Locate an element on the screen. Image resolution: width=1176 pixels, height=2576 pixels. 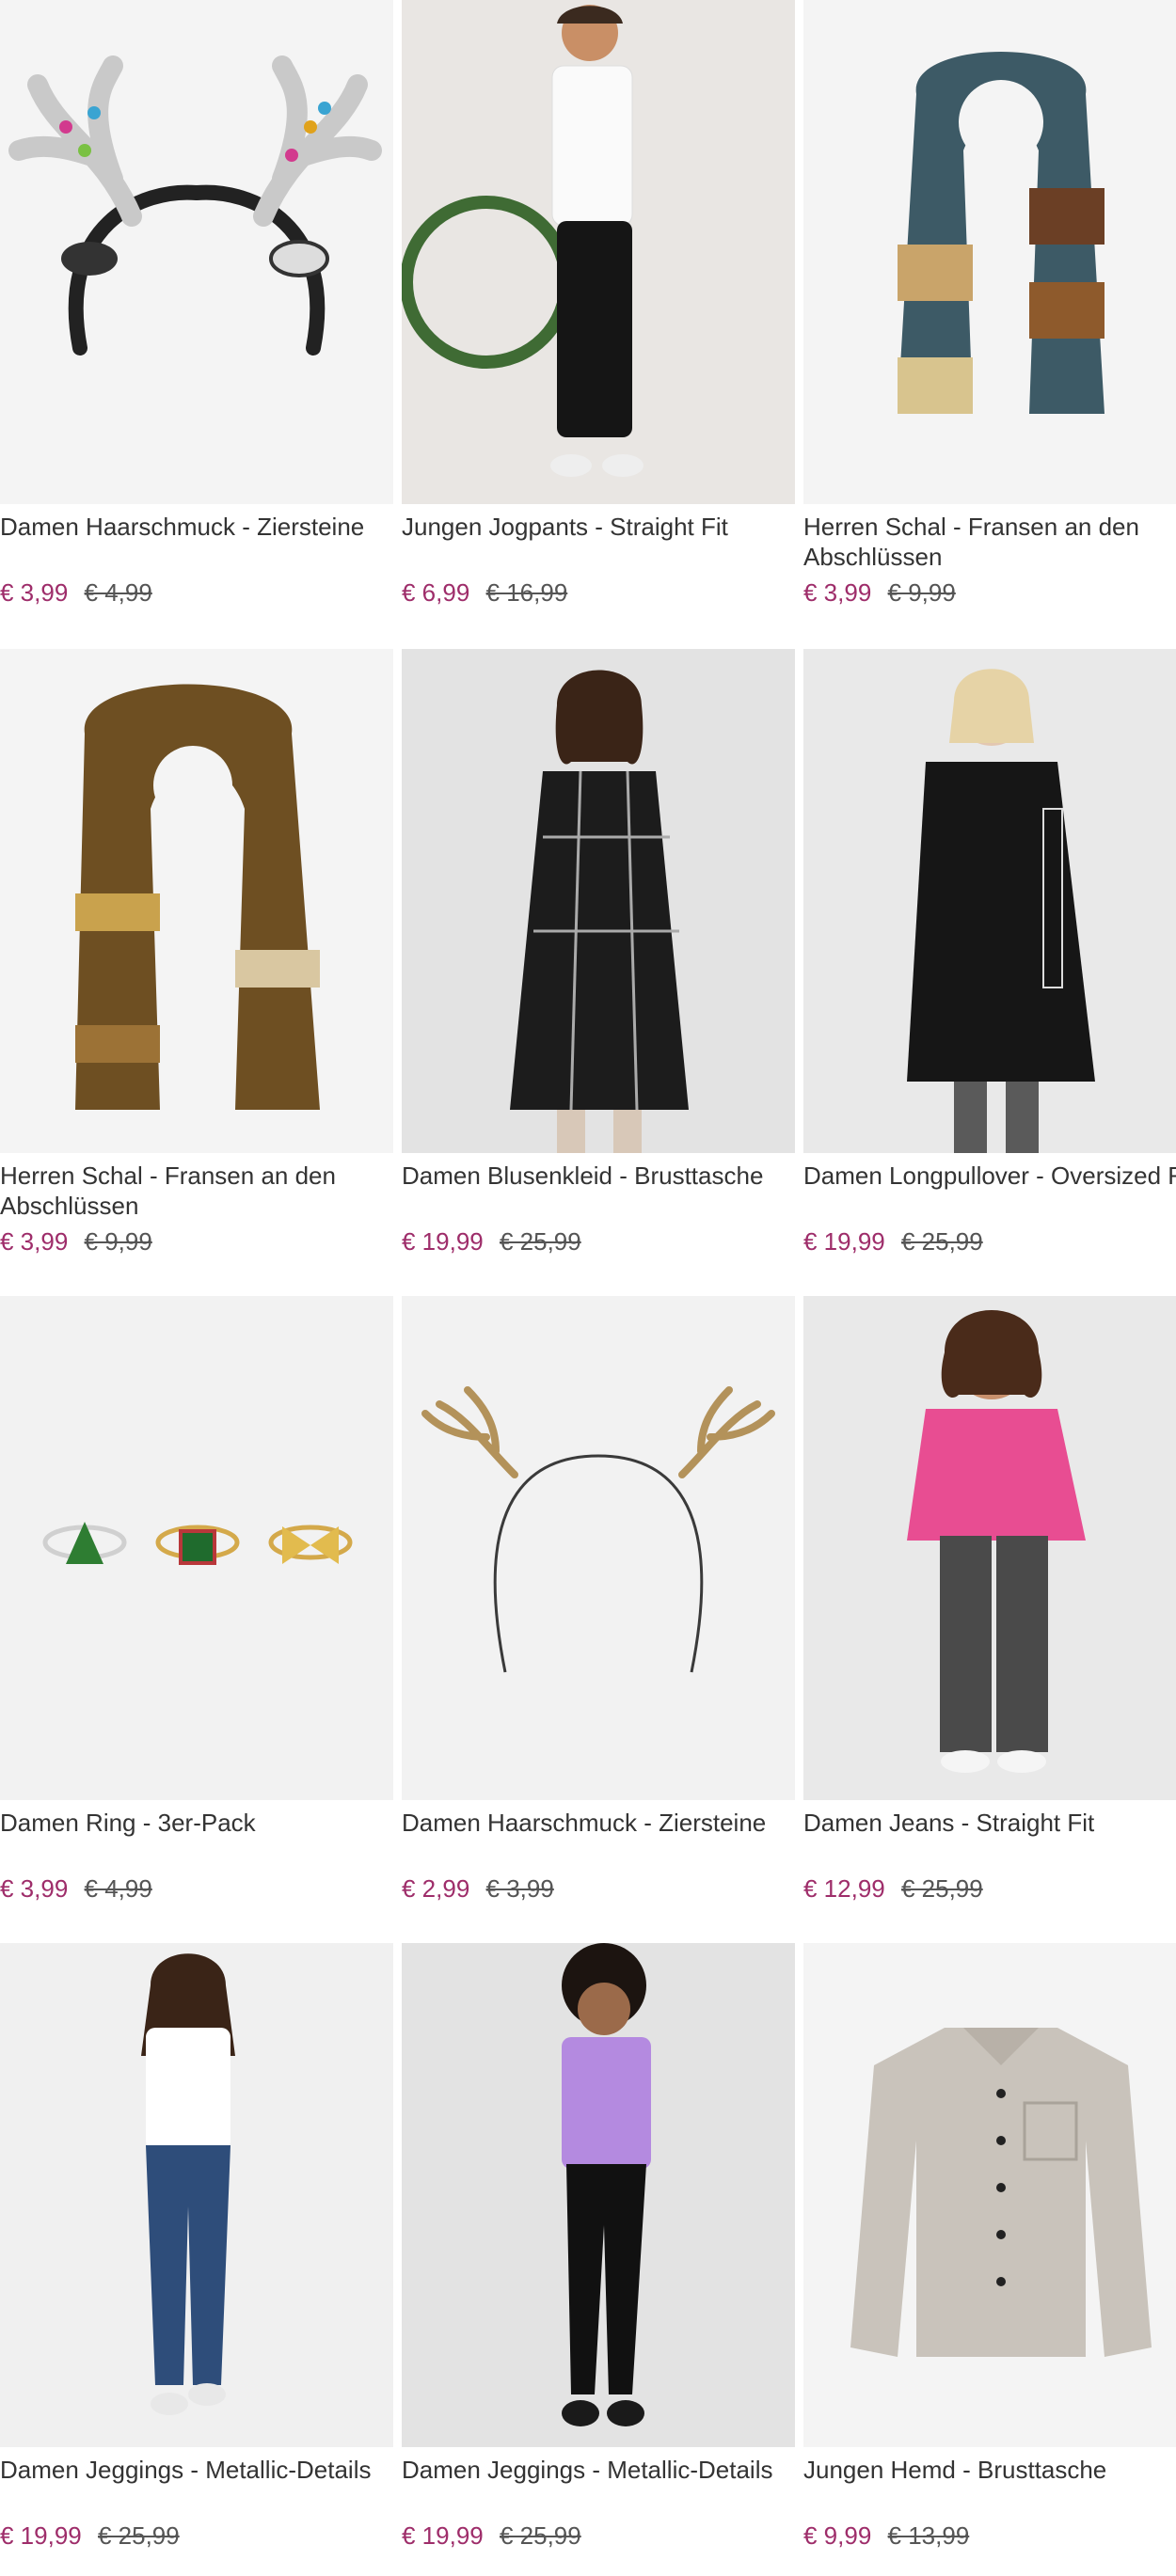
lilac-tee-jeggings-image is located at coordinates (598, 2195).